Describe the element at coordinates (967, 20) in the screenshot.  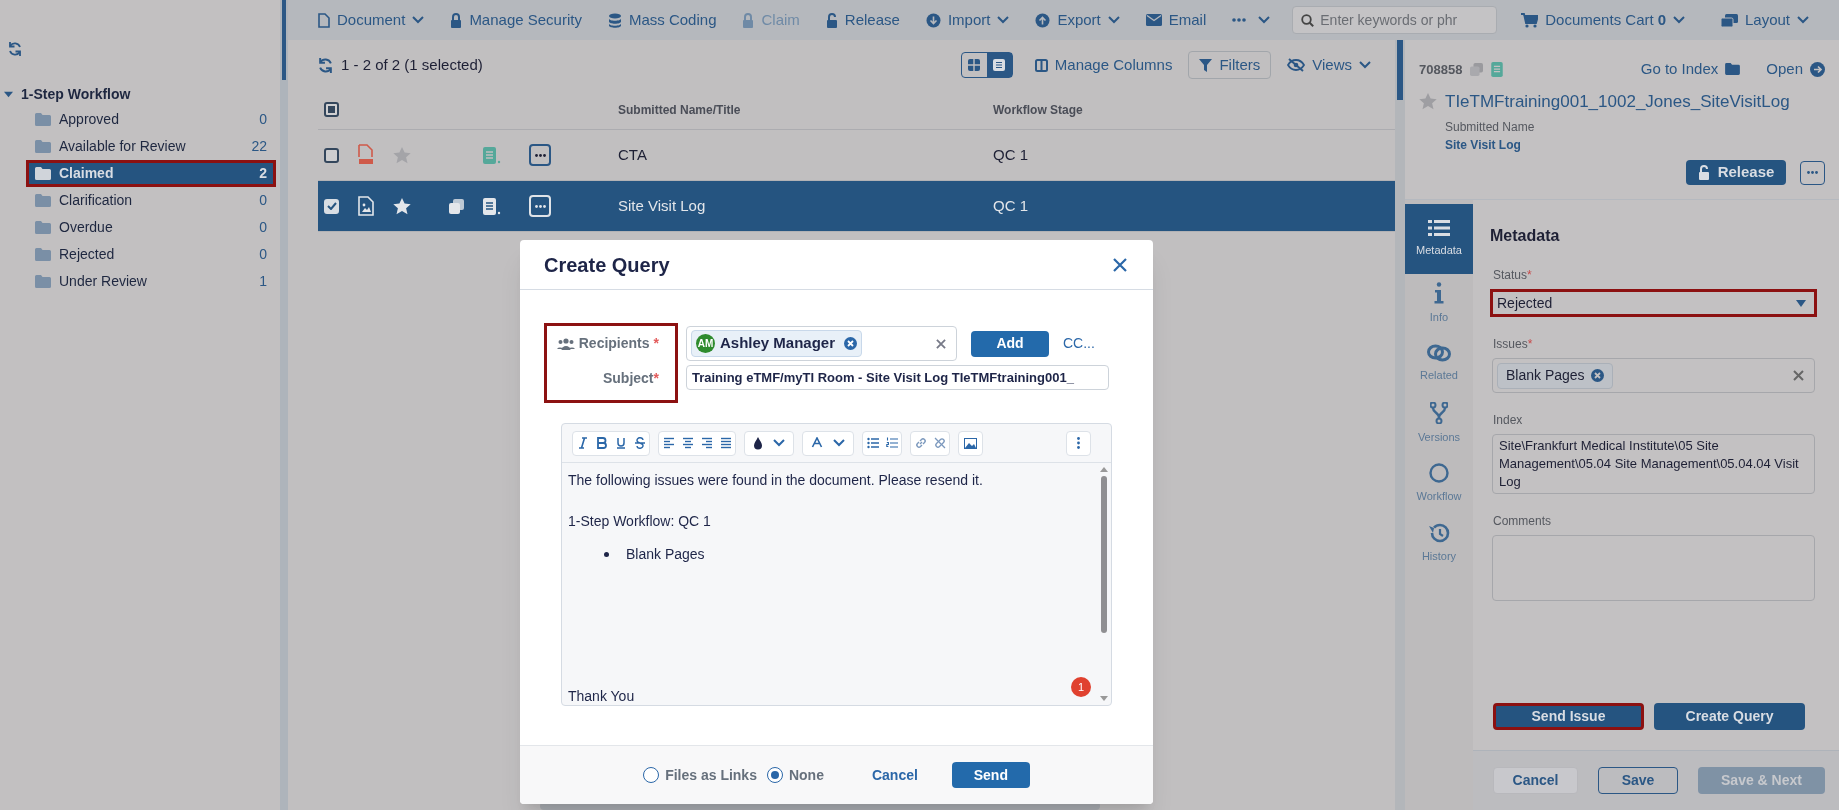
I see `toolbar-button: Import` at that location.